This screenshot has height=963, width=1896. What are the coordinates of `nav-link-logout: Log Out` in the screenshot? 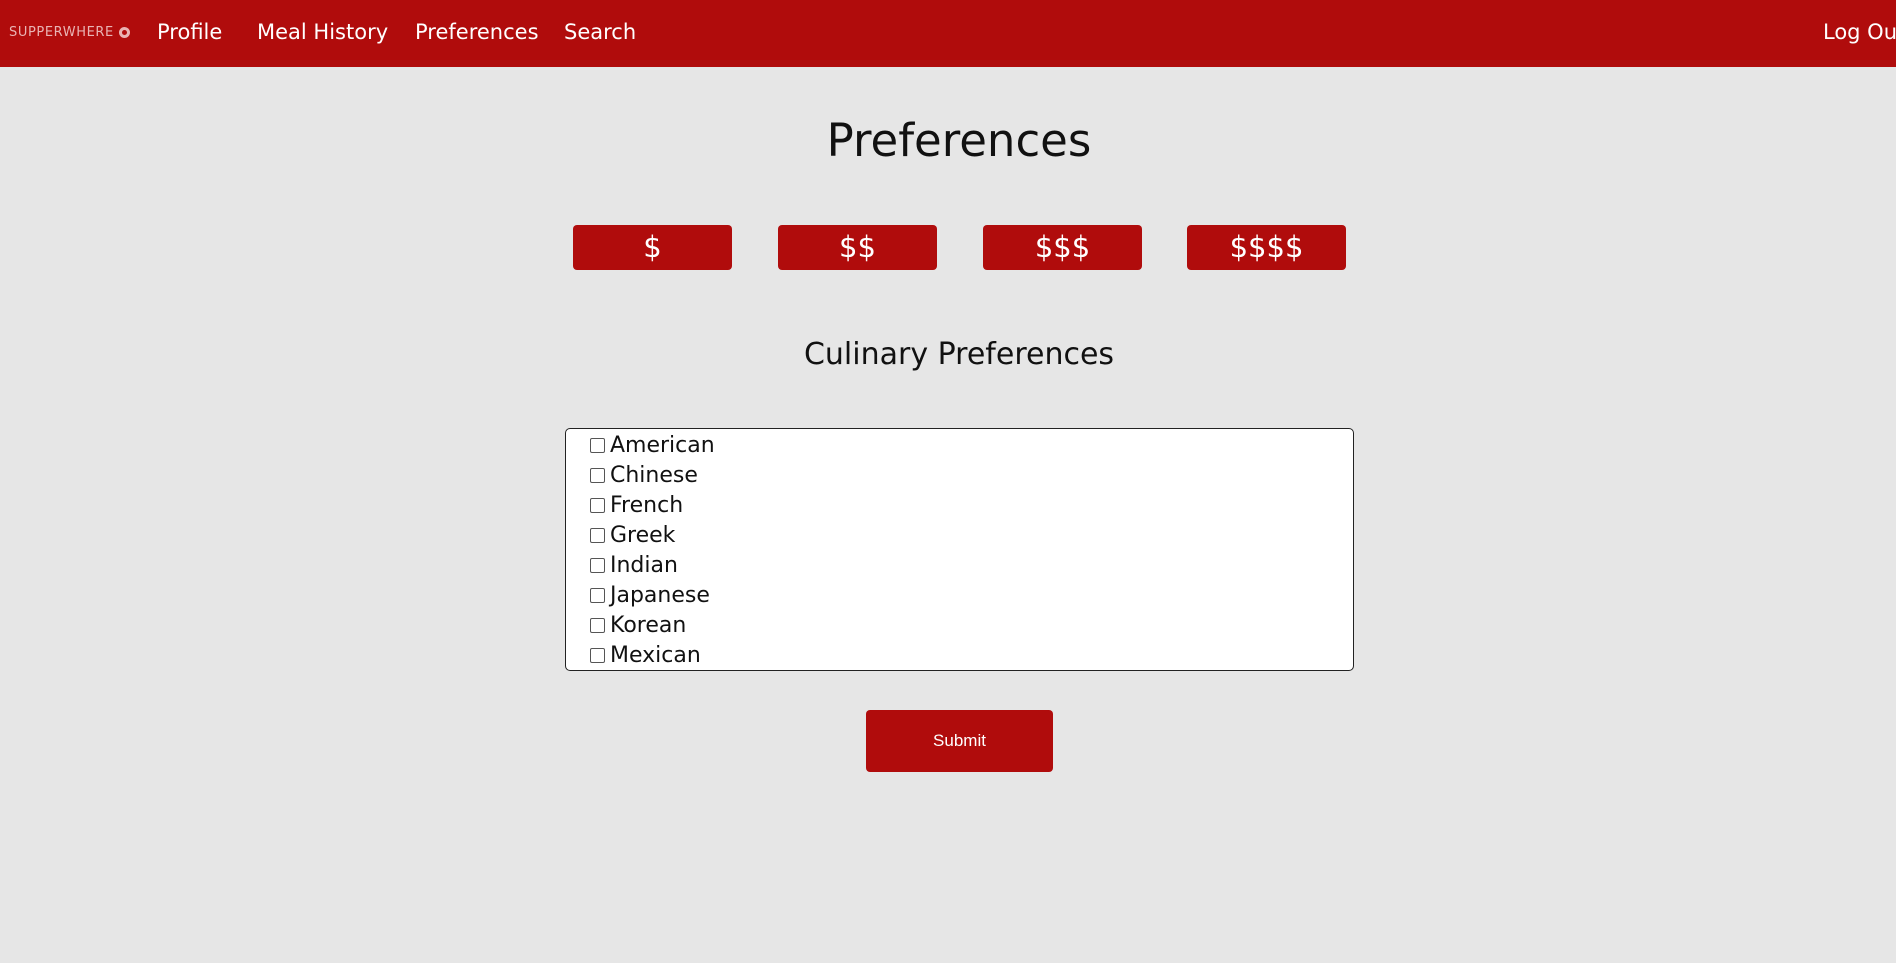 It's located at (1859, 32).